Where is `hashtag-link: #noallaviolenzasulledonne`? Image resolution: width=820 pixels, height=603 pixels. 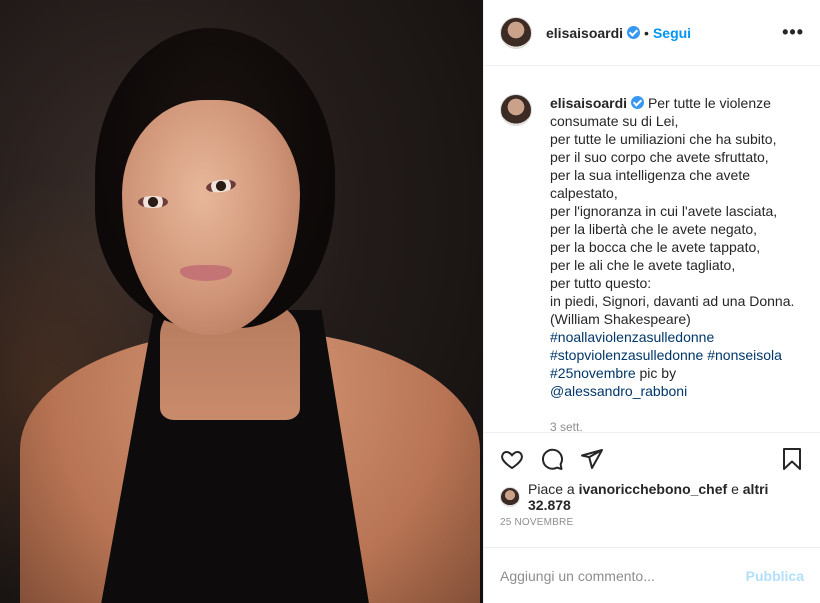
hashtag-link: #noallaviolenzasulledonne is located at coordinates (632, 337).